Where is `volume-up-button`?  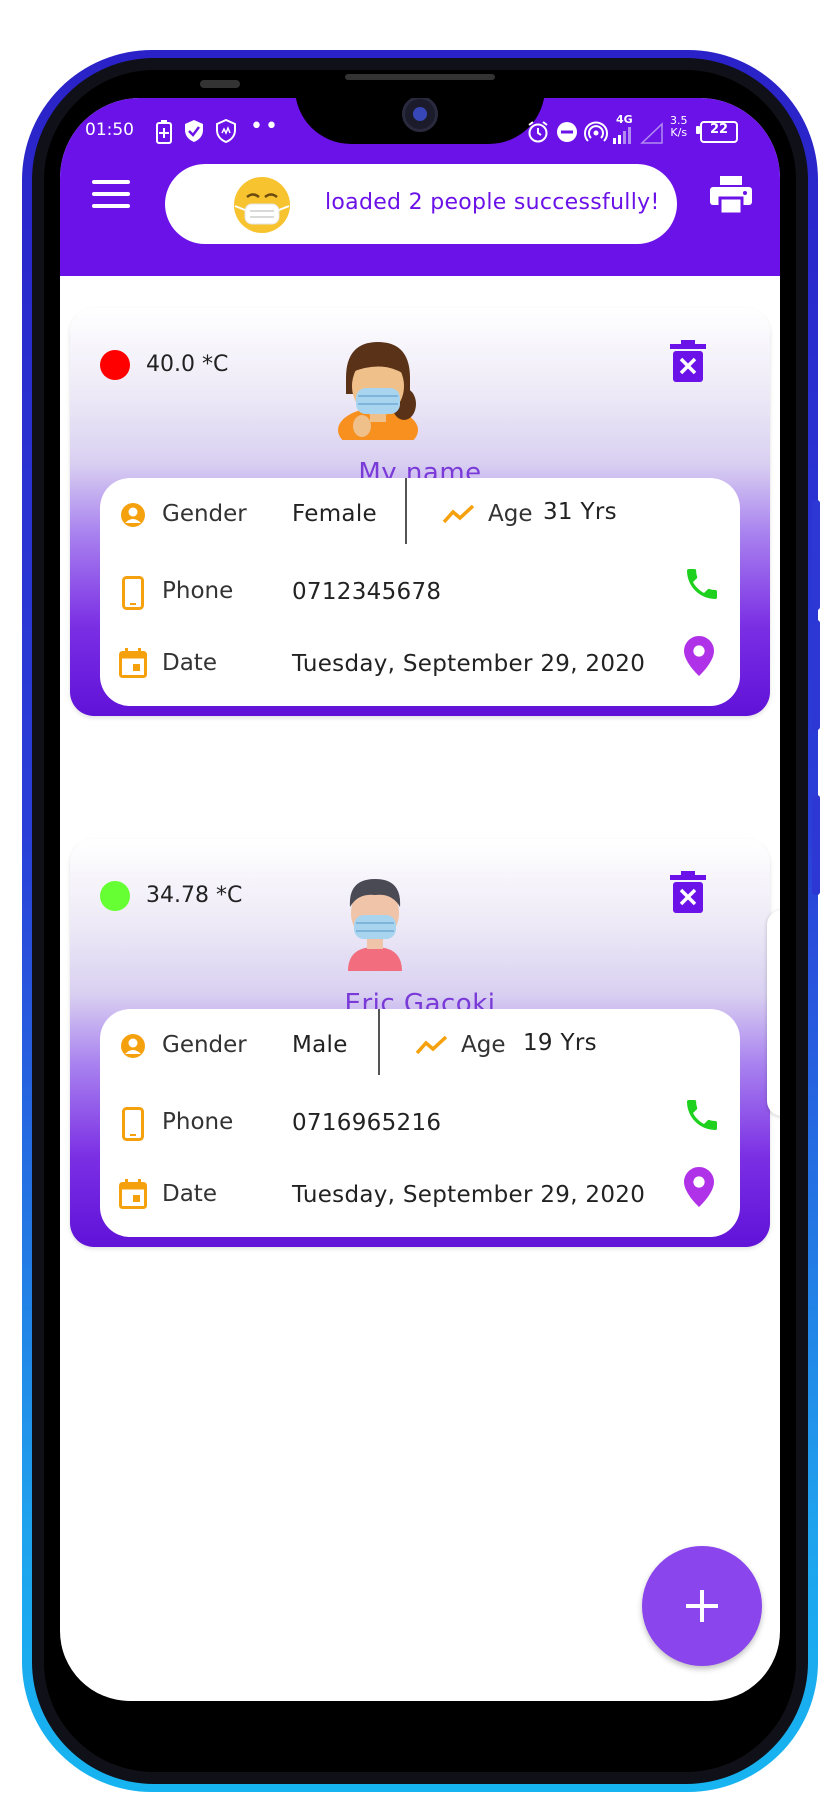
volume-up-button is located at coordinates (816, 555).